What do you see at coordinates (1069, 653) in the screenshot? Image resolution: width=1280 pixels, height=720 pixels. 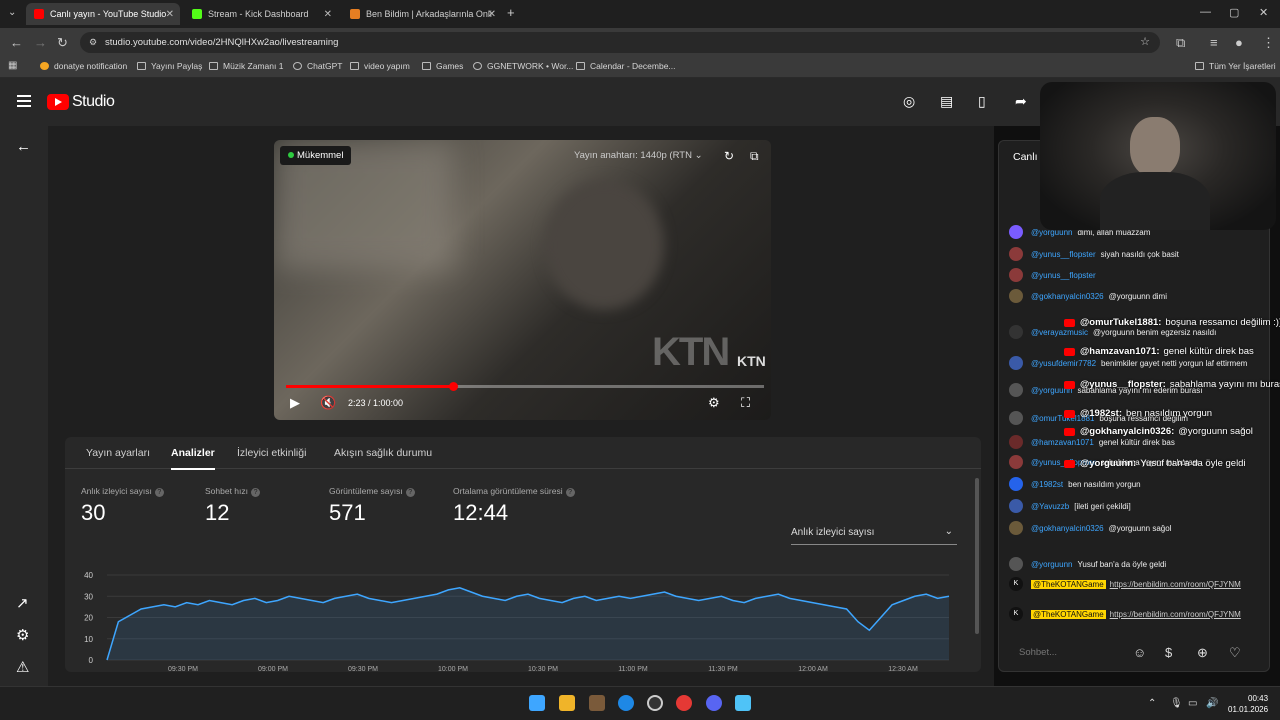 I see `chat-input` at bounding box center [1069, 653].